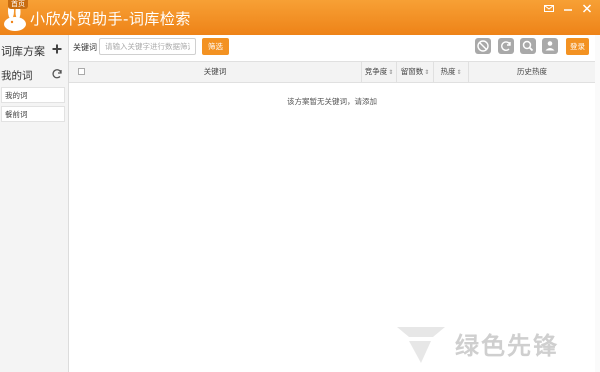 The width and height of the screenshot is (600, 372). What do you see at coordinates (110, 19) in the screenshot?
I see `app-title: 小欣外贸助手-词库检索` at bounding box center [110, 19].